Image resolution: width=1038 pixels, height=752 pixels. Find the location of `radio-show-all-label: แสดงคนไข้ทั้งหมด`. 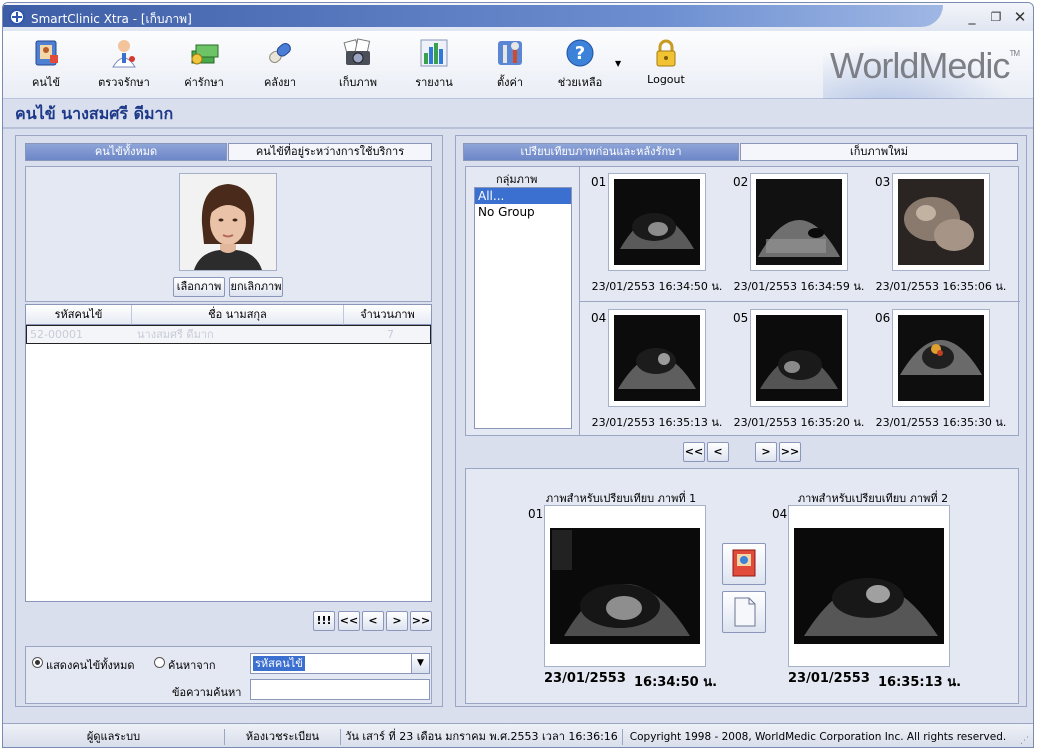

radio-show-all-label: แสดงคนไข้ทั้งหมด is located at coordinates (90, 665).